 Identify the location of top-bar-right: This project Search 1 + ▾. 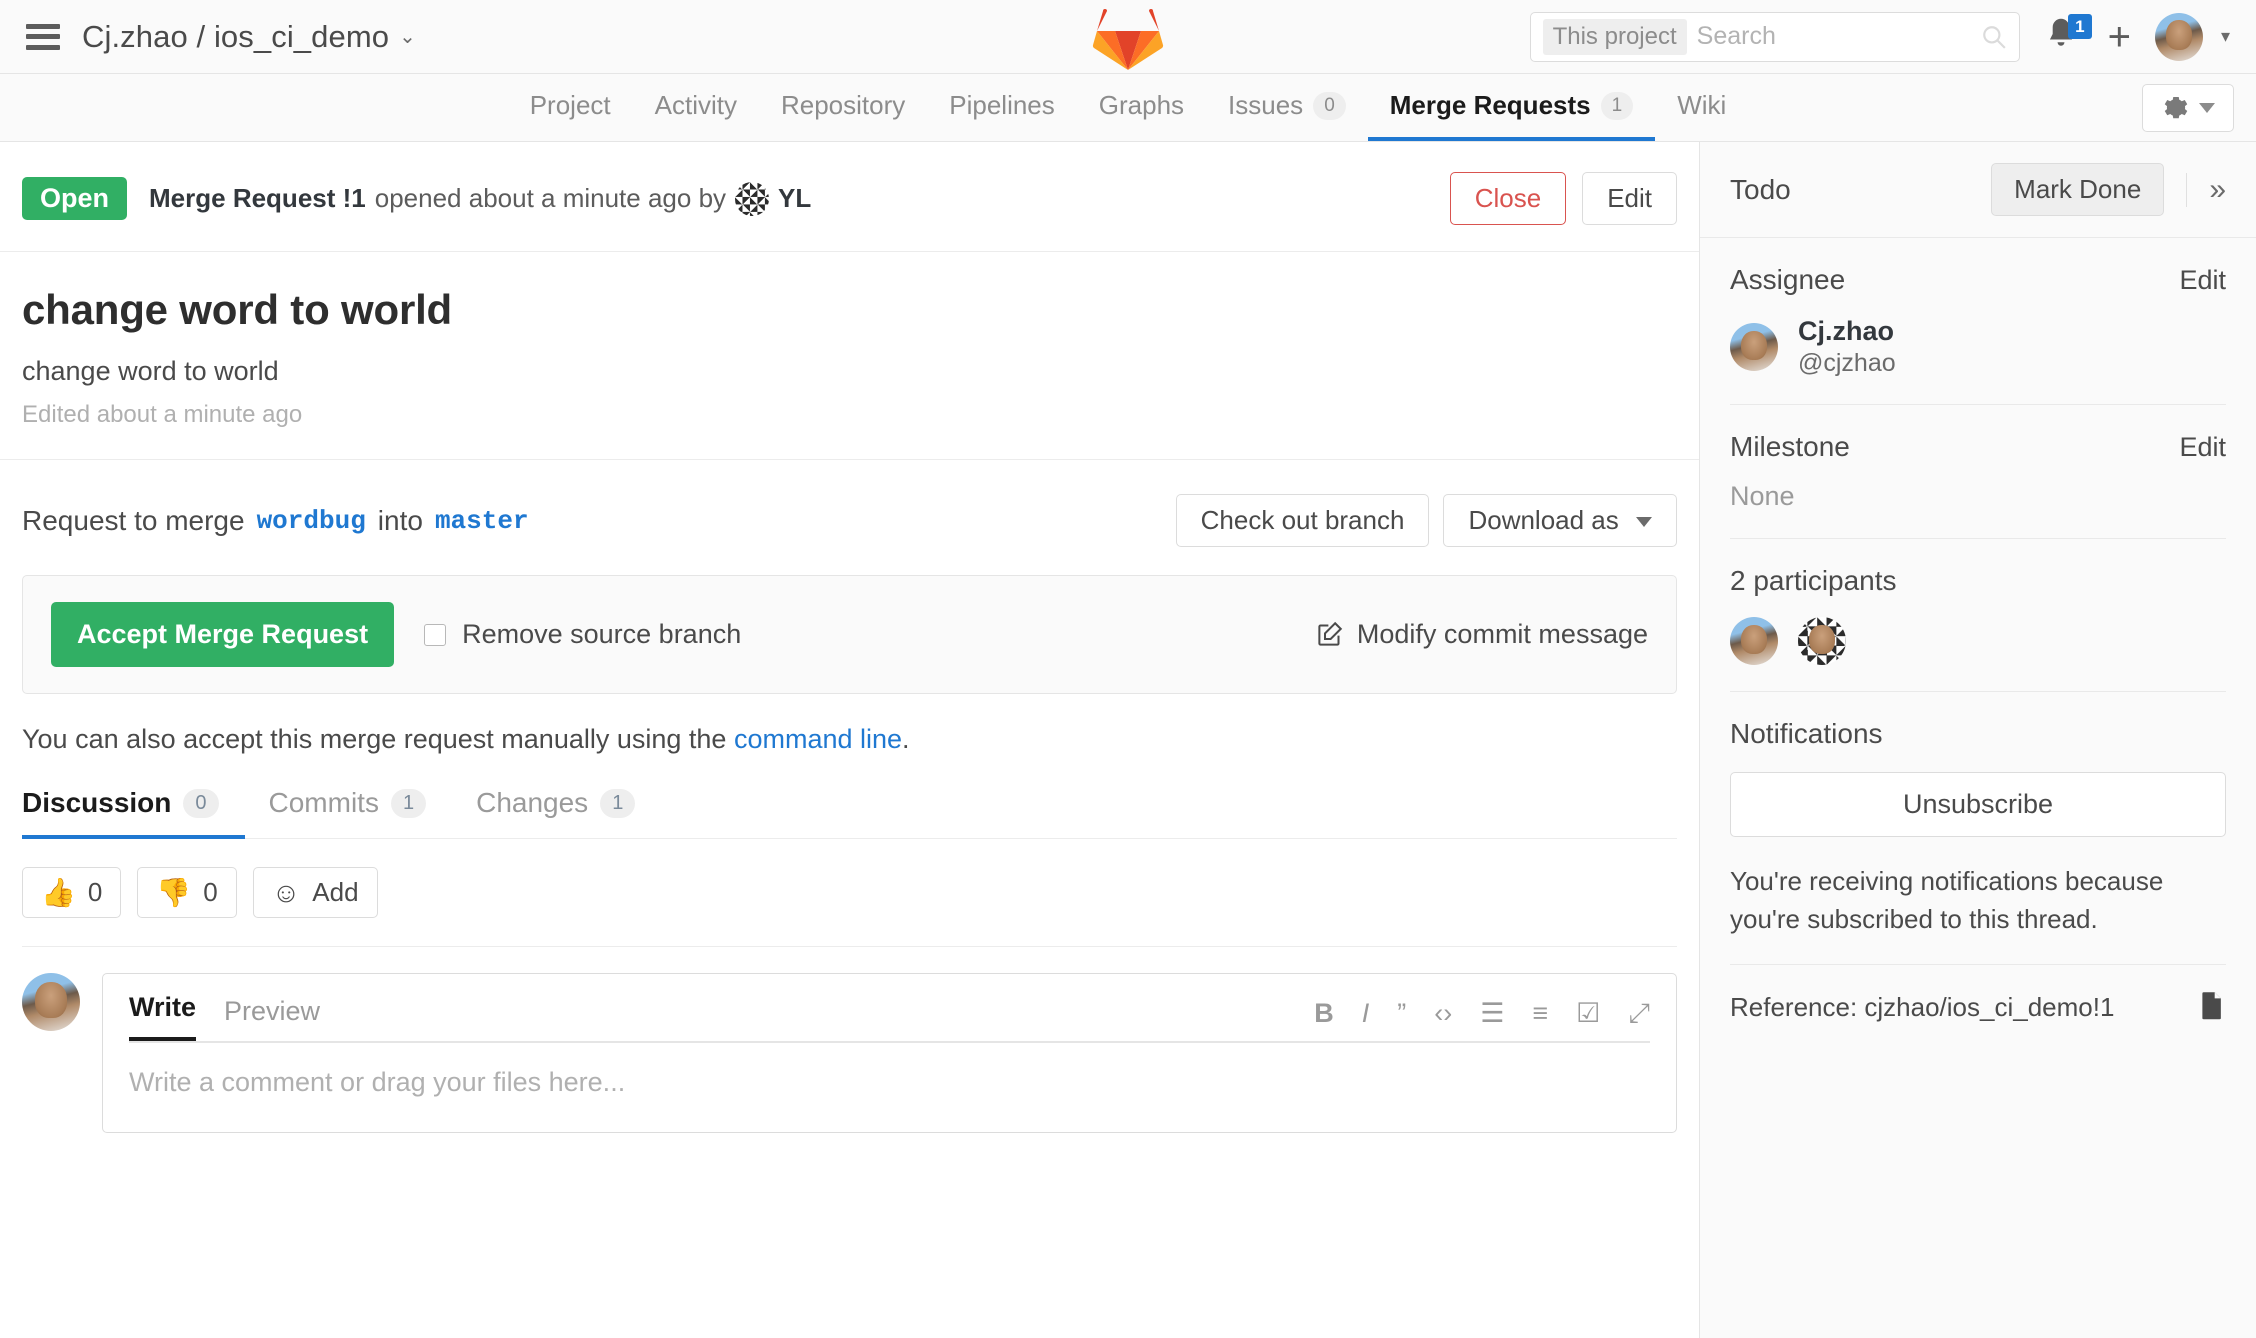
(1879, 36).